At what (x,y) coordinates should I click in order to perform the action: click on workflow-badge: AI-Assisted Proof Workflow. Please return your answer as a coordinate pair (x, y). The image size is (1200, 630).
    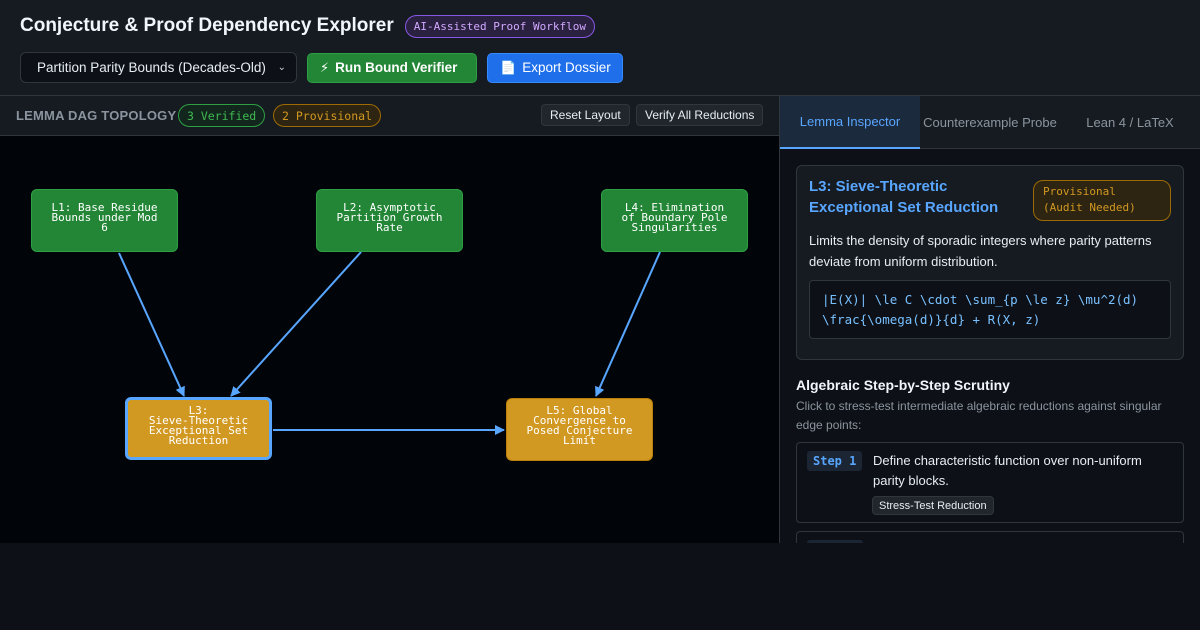
    Looking at the image, I should click on (499, 26).